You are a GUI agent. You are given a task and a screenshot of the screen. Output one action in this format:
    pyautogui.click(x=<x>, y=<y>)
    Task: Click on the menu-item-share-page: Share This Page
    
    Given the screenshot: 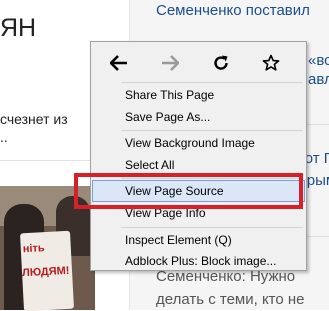 What is the action you would take?
    pyautogui.click(x=198, y=95)
    